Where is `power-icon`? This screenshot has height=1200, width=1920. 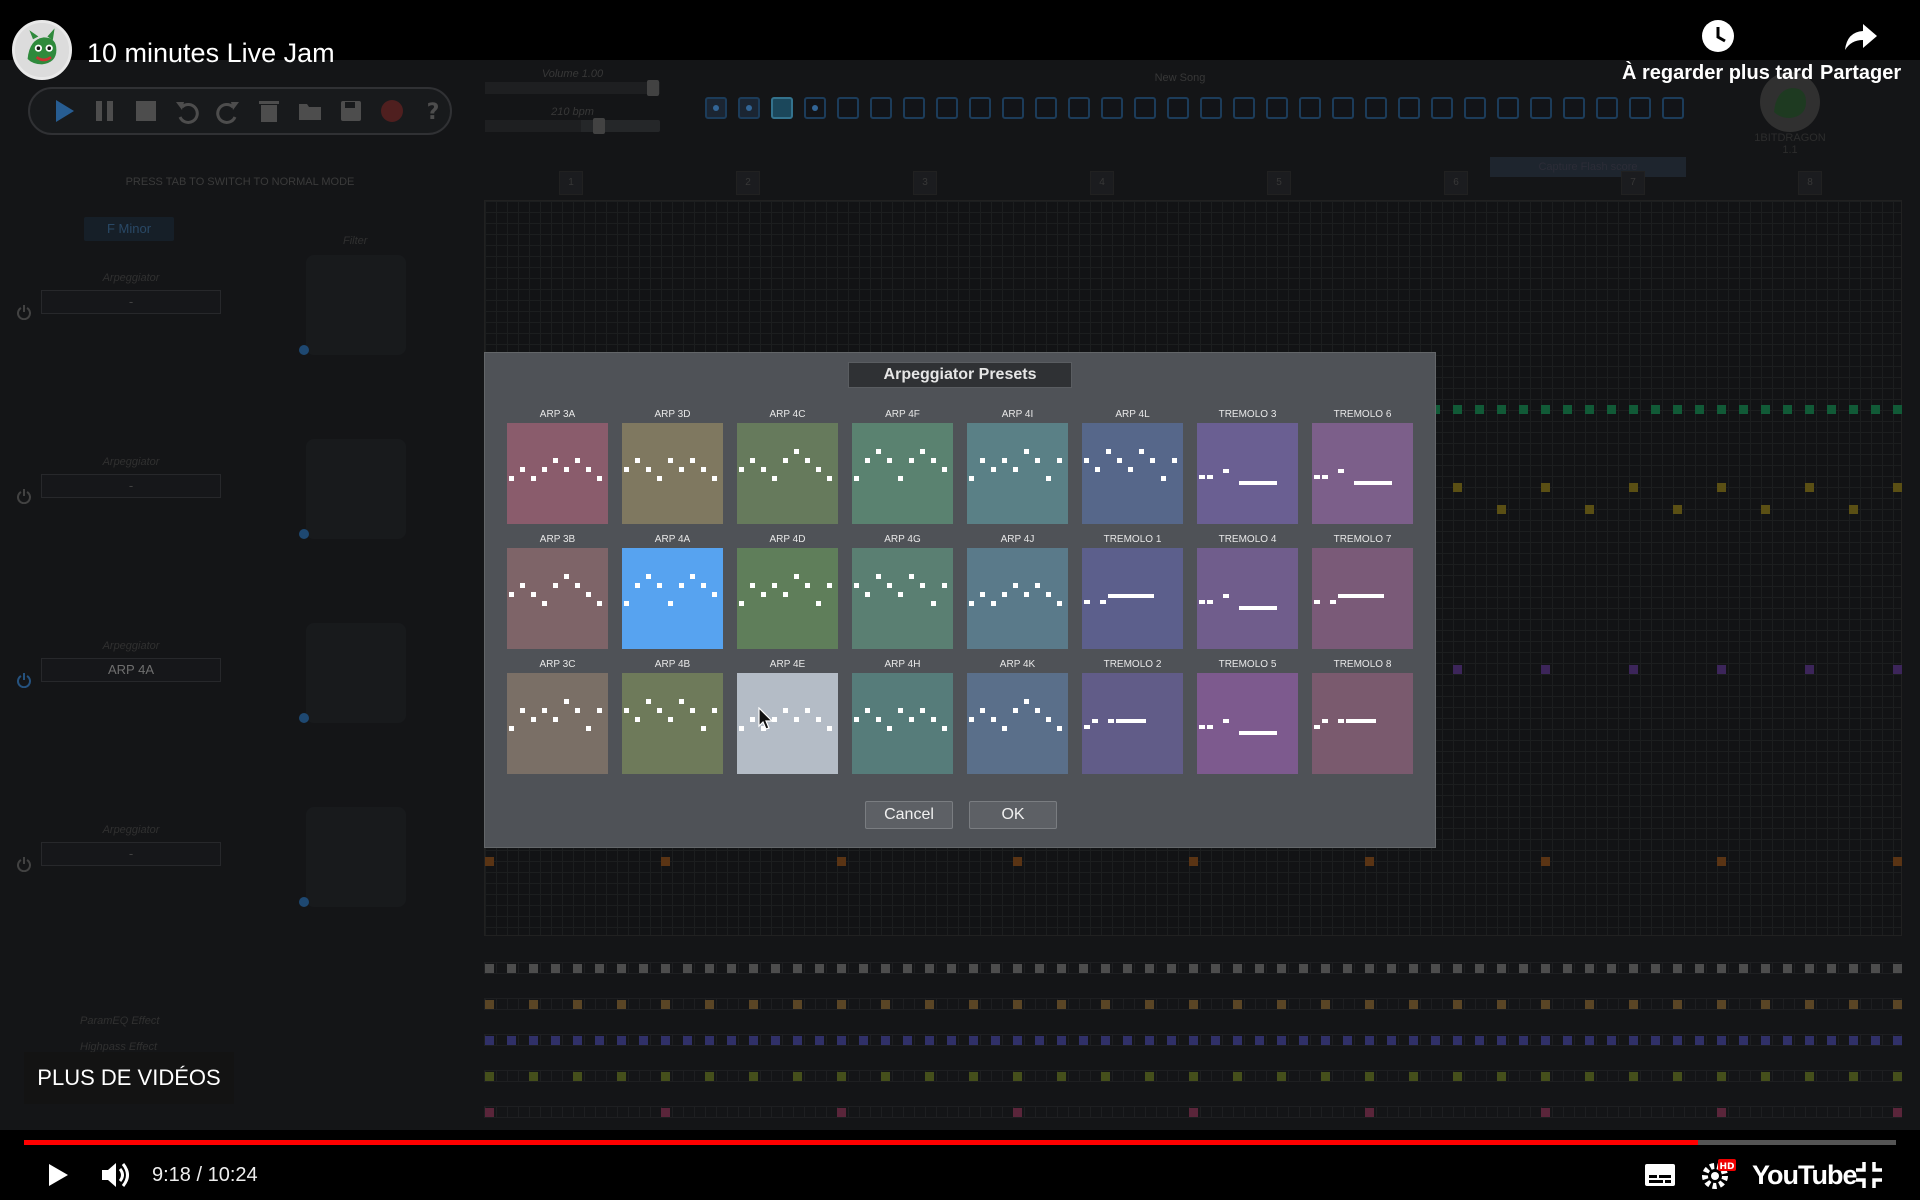 power-icon is located at coordinates (24, 312).